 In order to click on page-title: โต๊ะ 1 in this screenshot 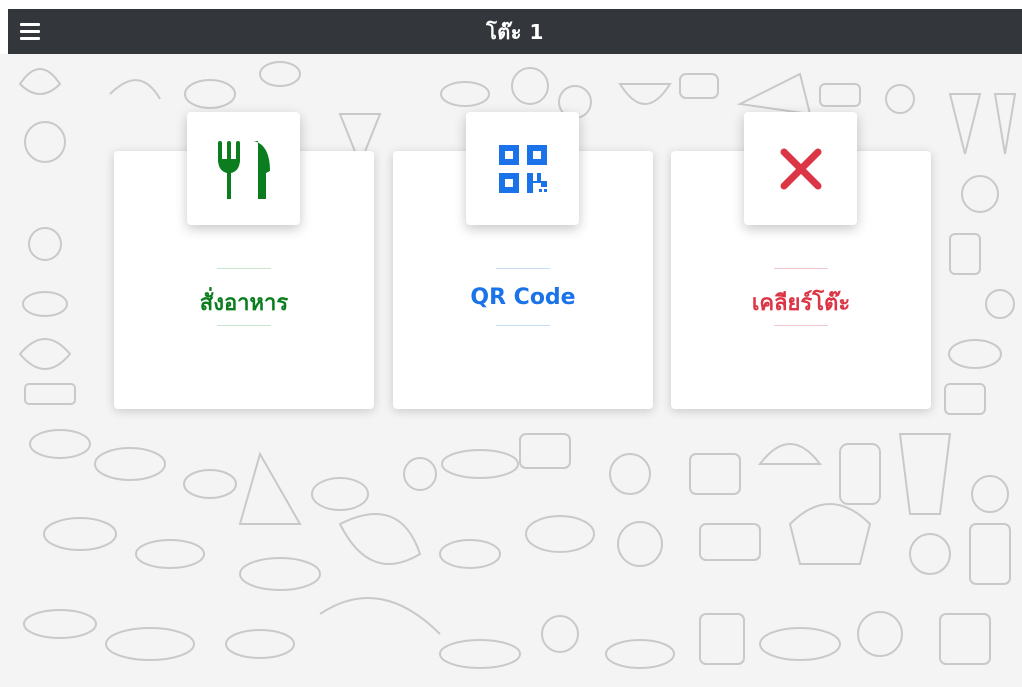, I will do `click(515, 31)`.